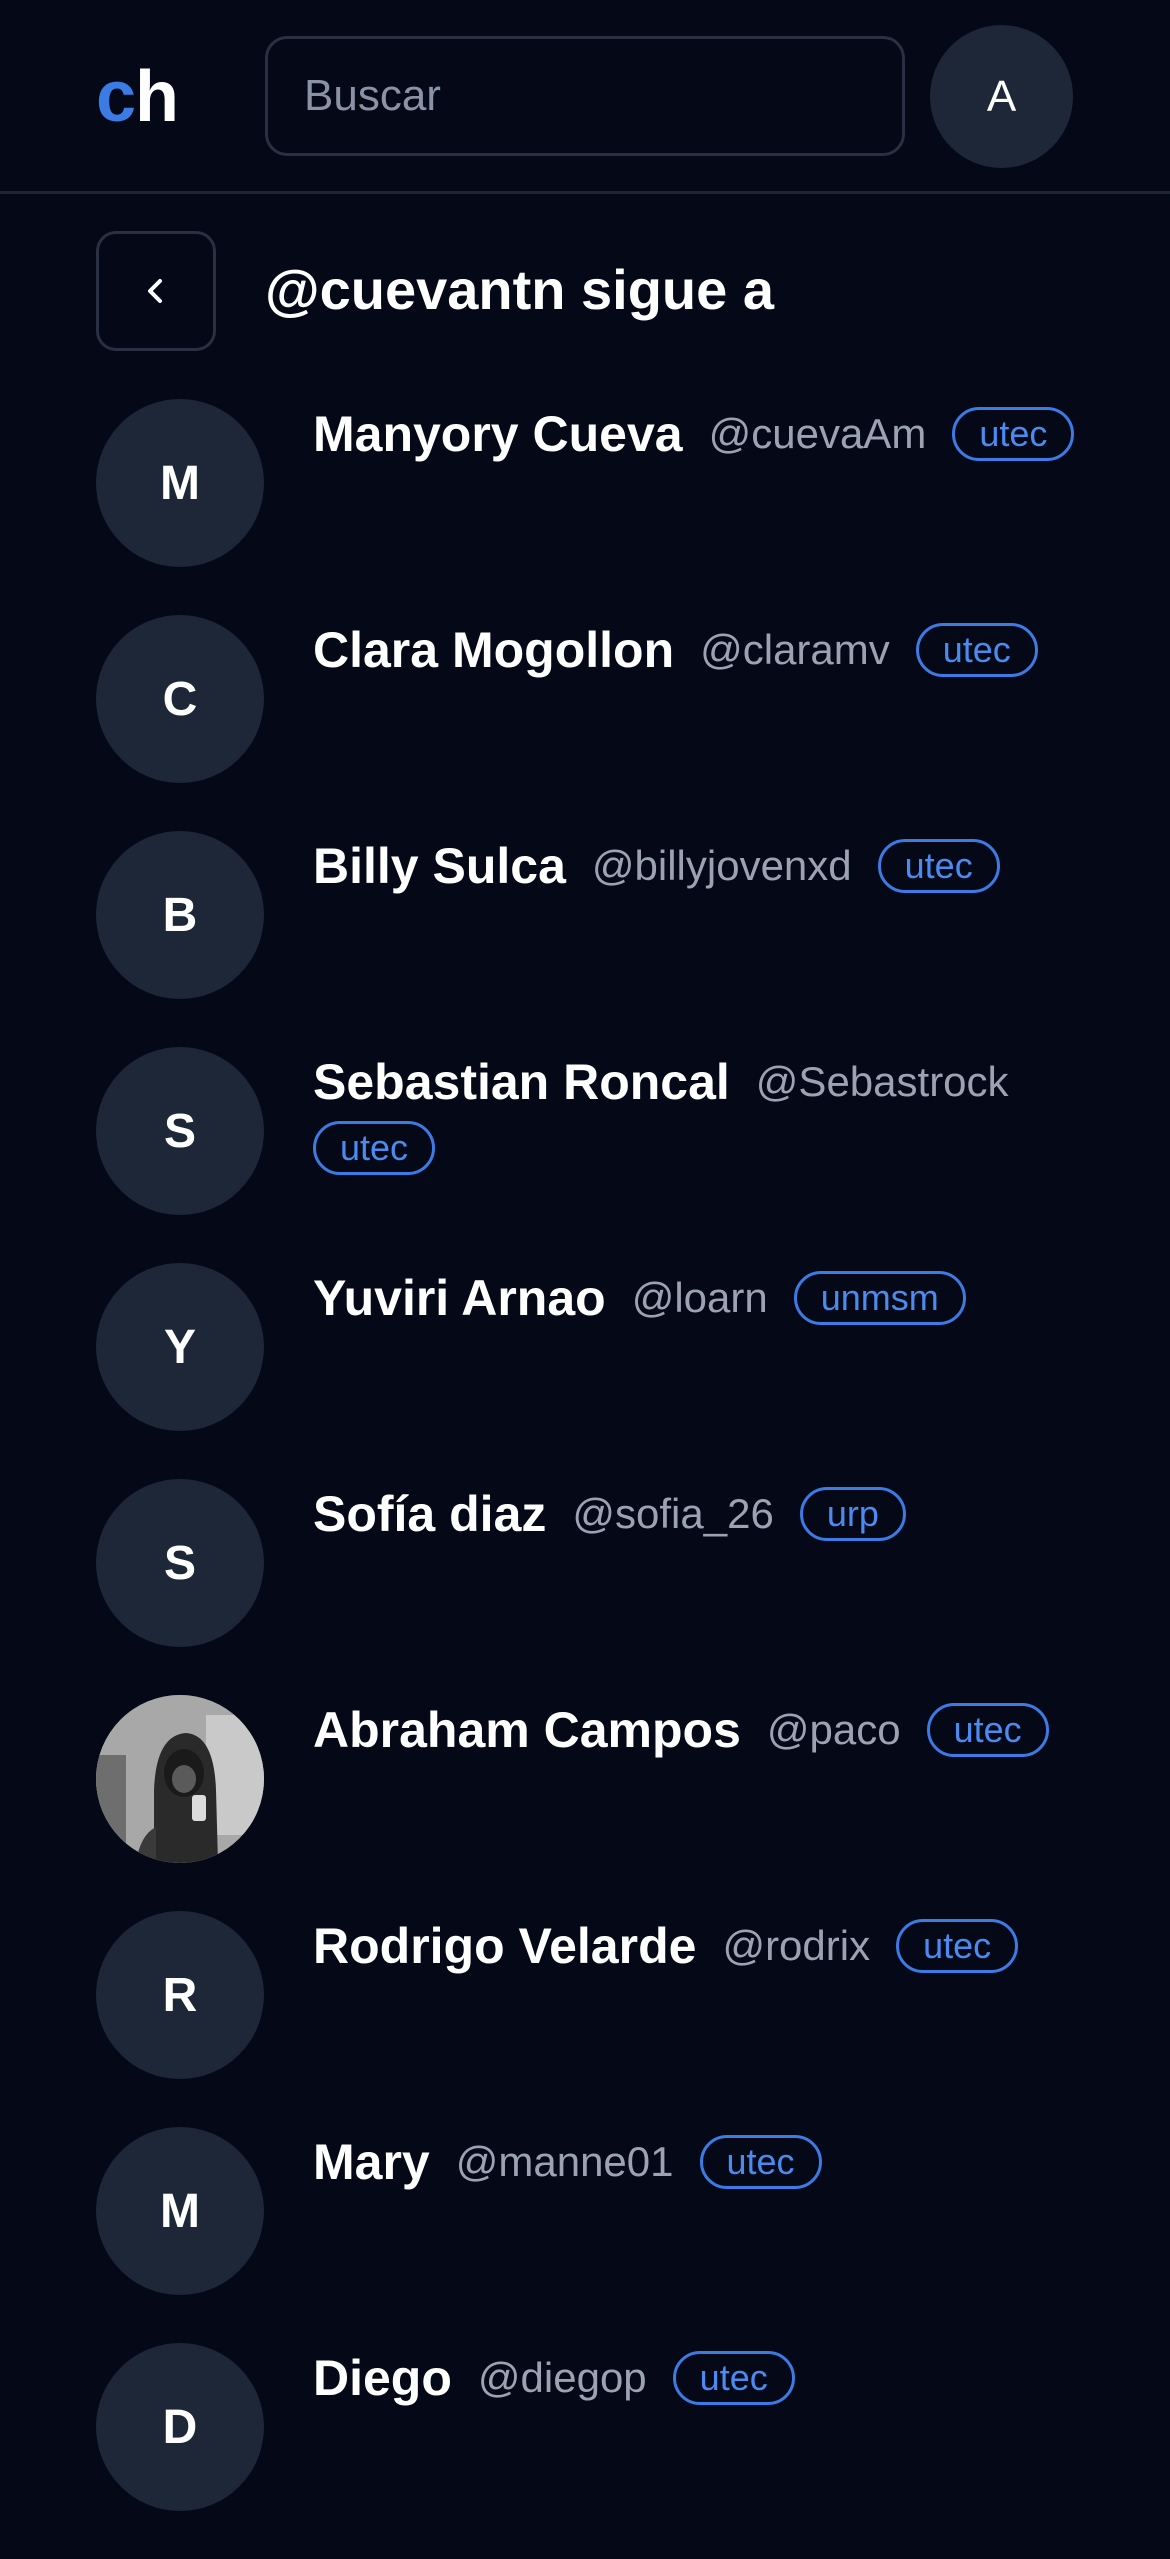 The width and height of the screenshot is (1170, 2559). What do you see at coordinates (585, 1587) in the screenshot?
I see `user-row: S Sofía diaz @sofia_26 urp` at bounding box center [585, 1587].